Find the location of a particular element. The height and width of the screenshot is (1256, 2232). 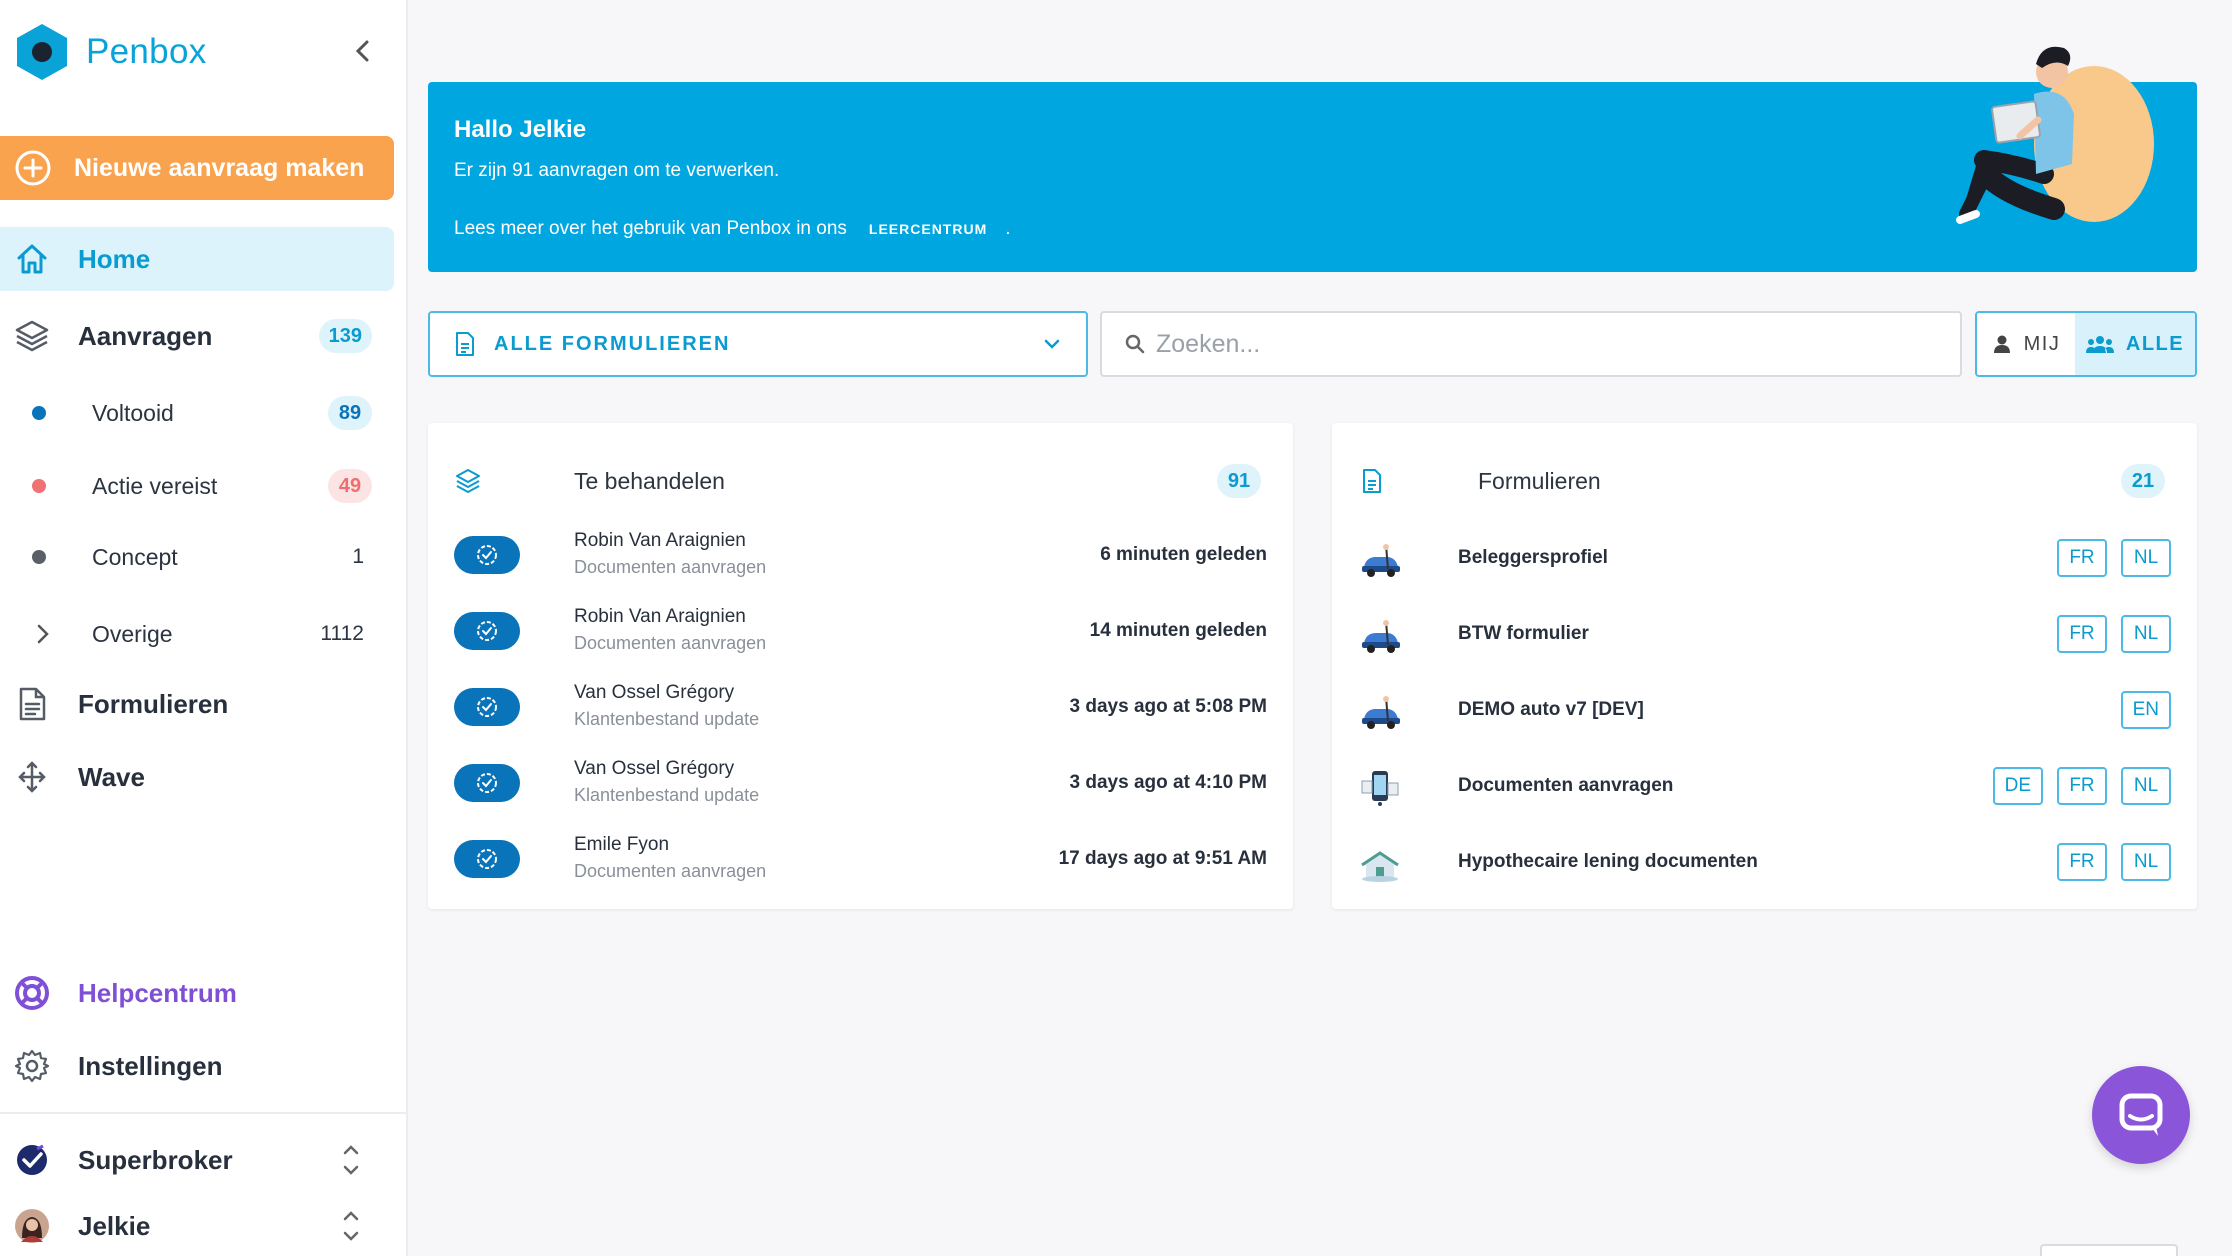

bottom-edge-tab is located at coordinates (2109, 1250).